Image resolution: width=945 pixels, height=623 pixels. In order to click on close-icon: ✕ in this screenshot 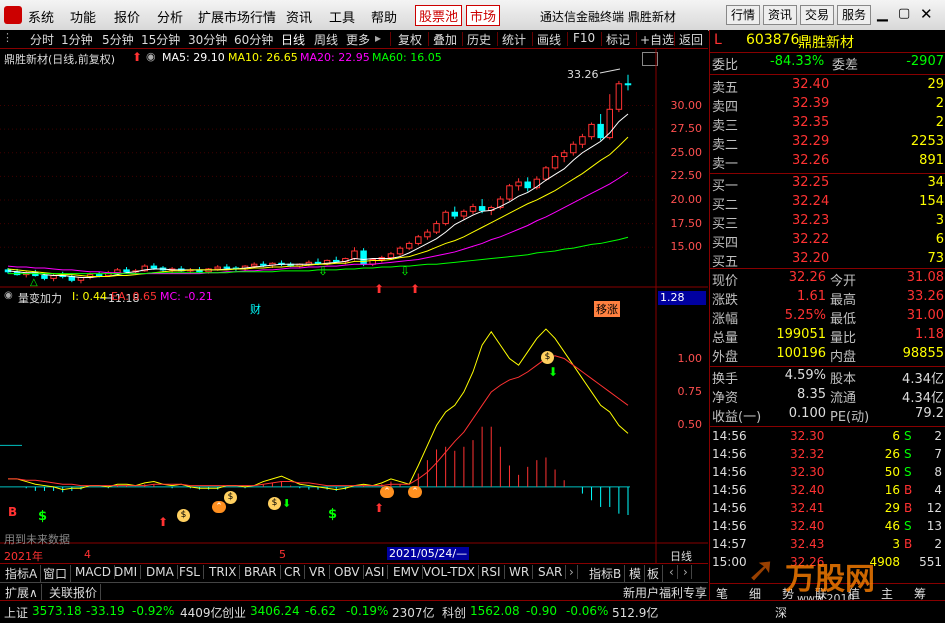, I will do `click(926, 14)`.